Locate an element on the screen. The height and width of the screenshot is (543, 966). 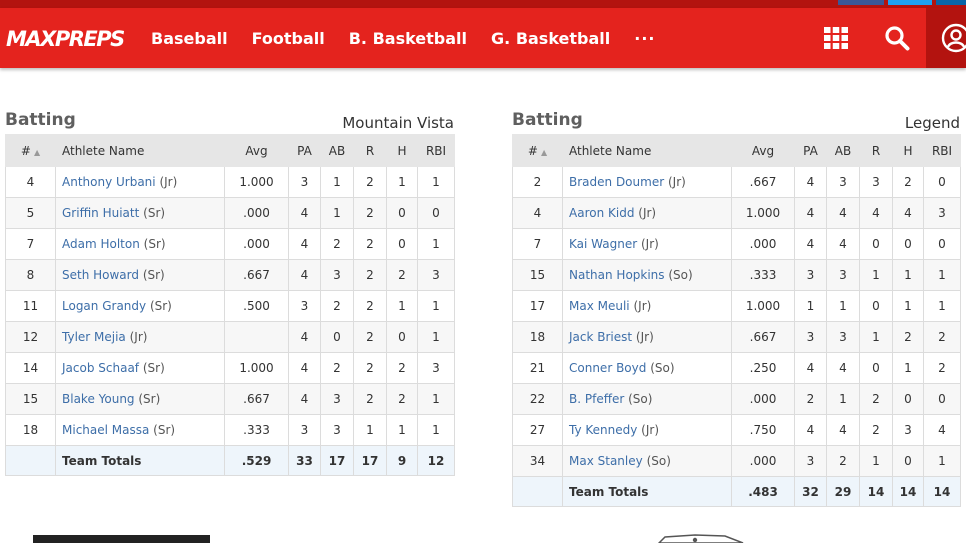
stat-pa: 3 is located at coordinates (810, 275).